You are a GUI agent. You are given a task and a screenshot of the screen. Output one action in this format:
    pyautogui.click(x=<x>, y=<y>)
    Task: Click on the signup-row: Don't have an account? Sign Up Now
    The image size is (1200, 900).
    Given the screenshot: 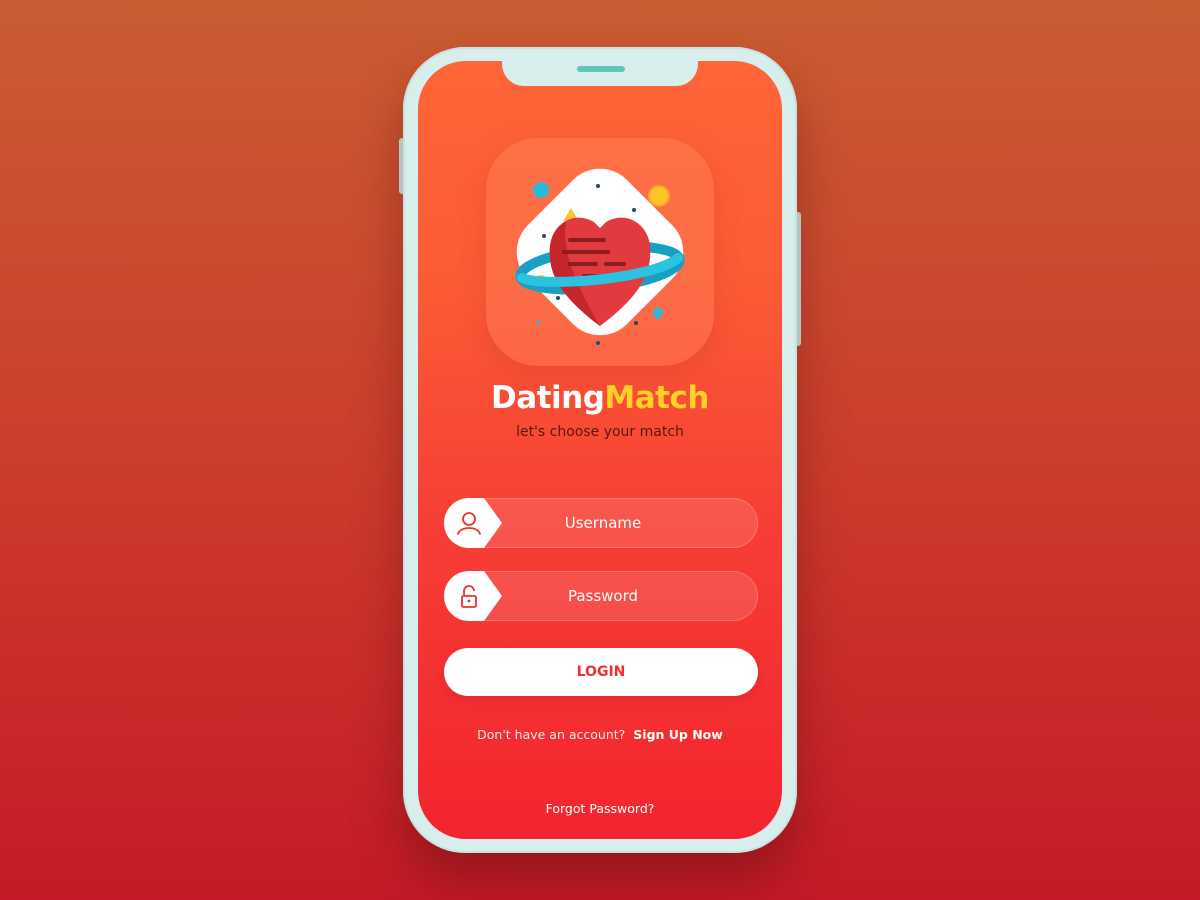 What is the action you would take?
    pyautogui.click(x=600, y=734)
    